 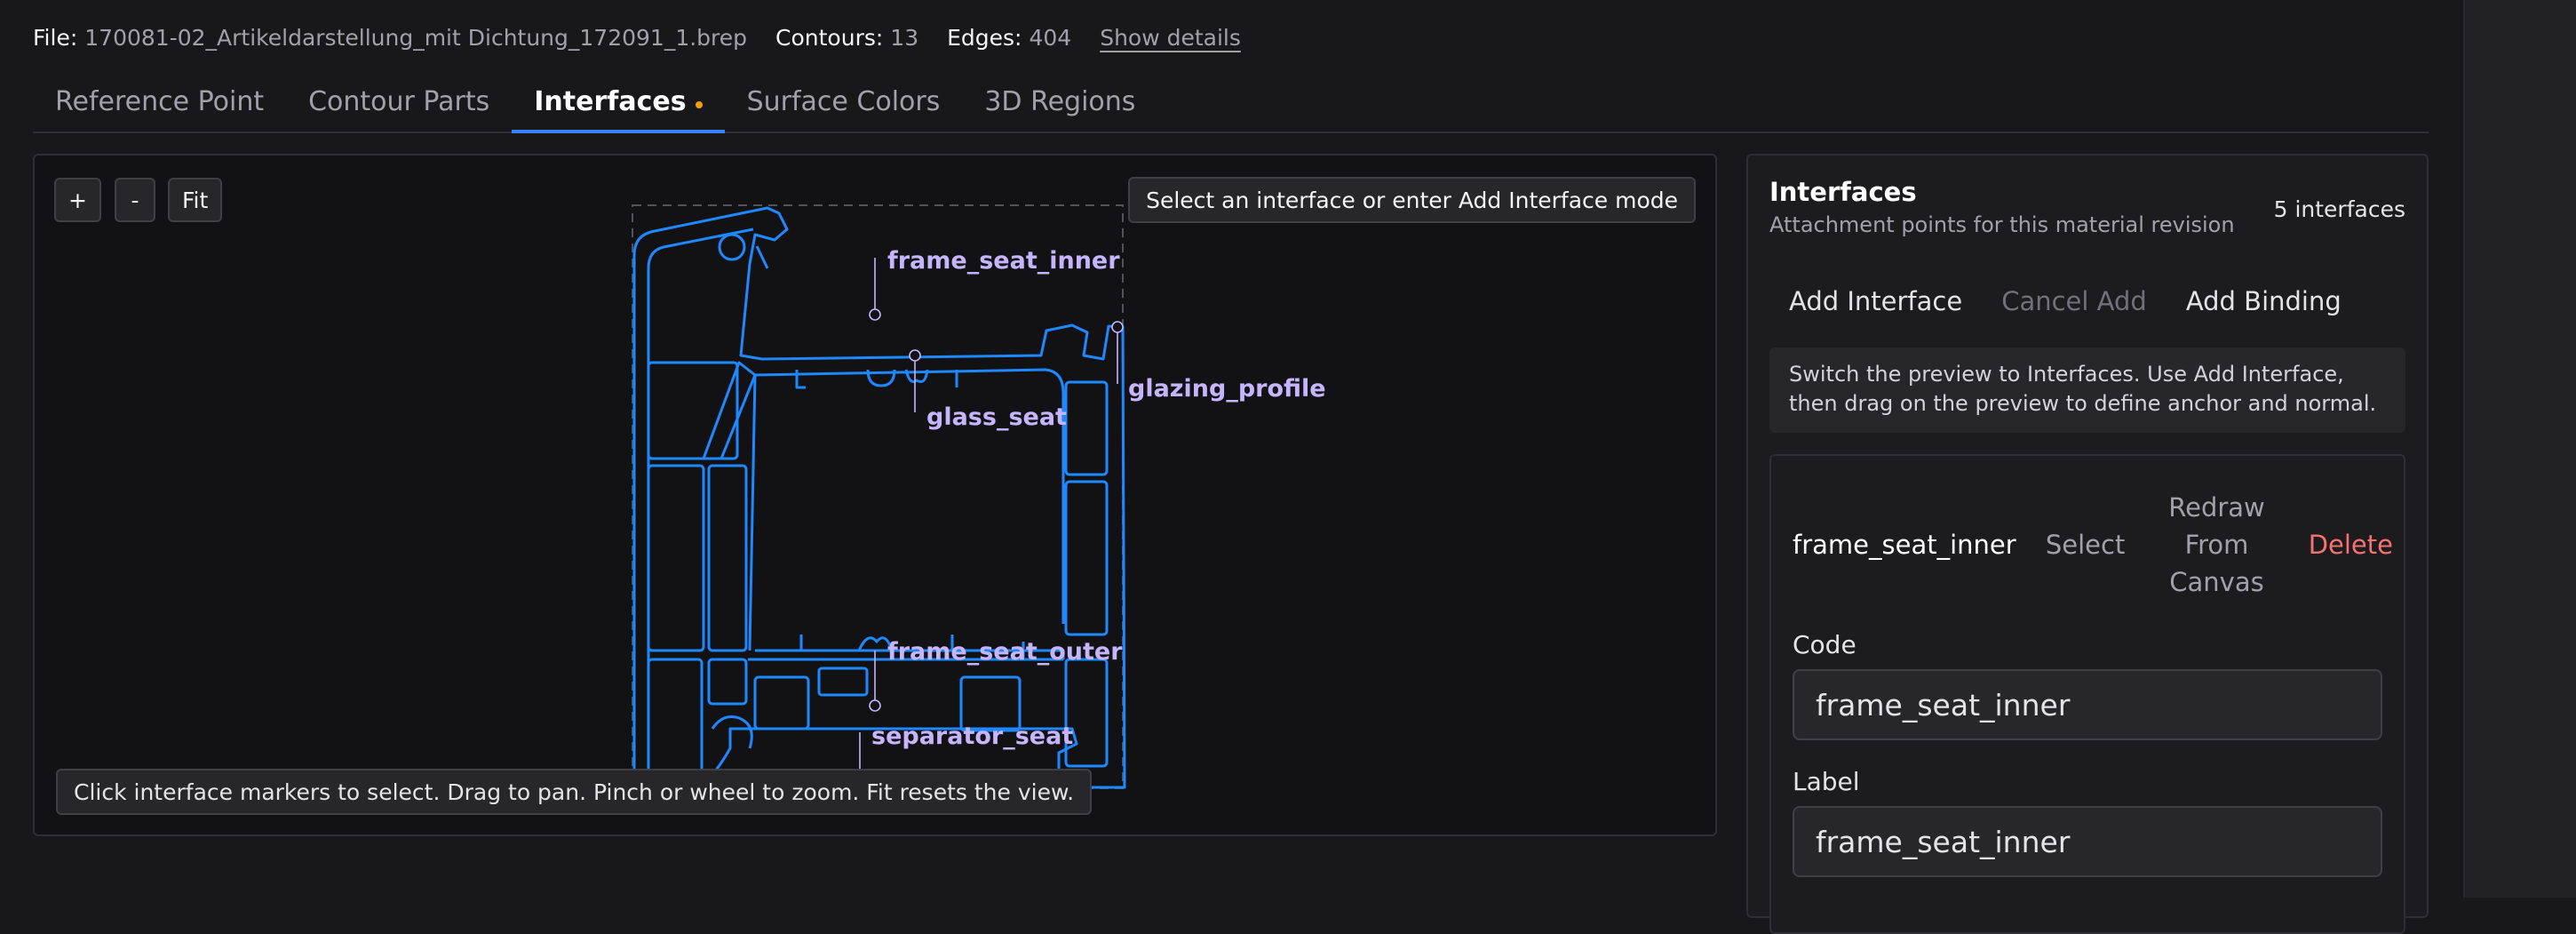 I want to click on interface-label-frame-seat-outer: frame_seat_outer, so click(x=1005, y=652).